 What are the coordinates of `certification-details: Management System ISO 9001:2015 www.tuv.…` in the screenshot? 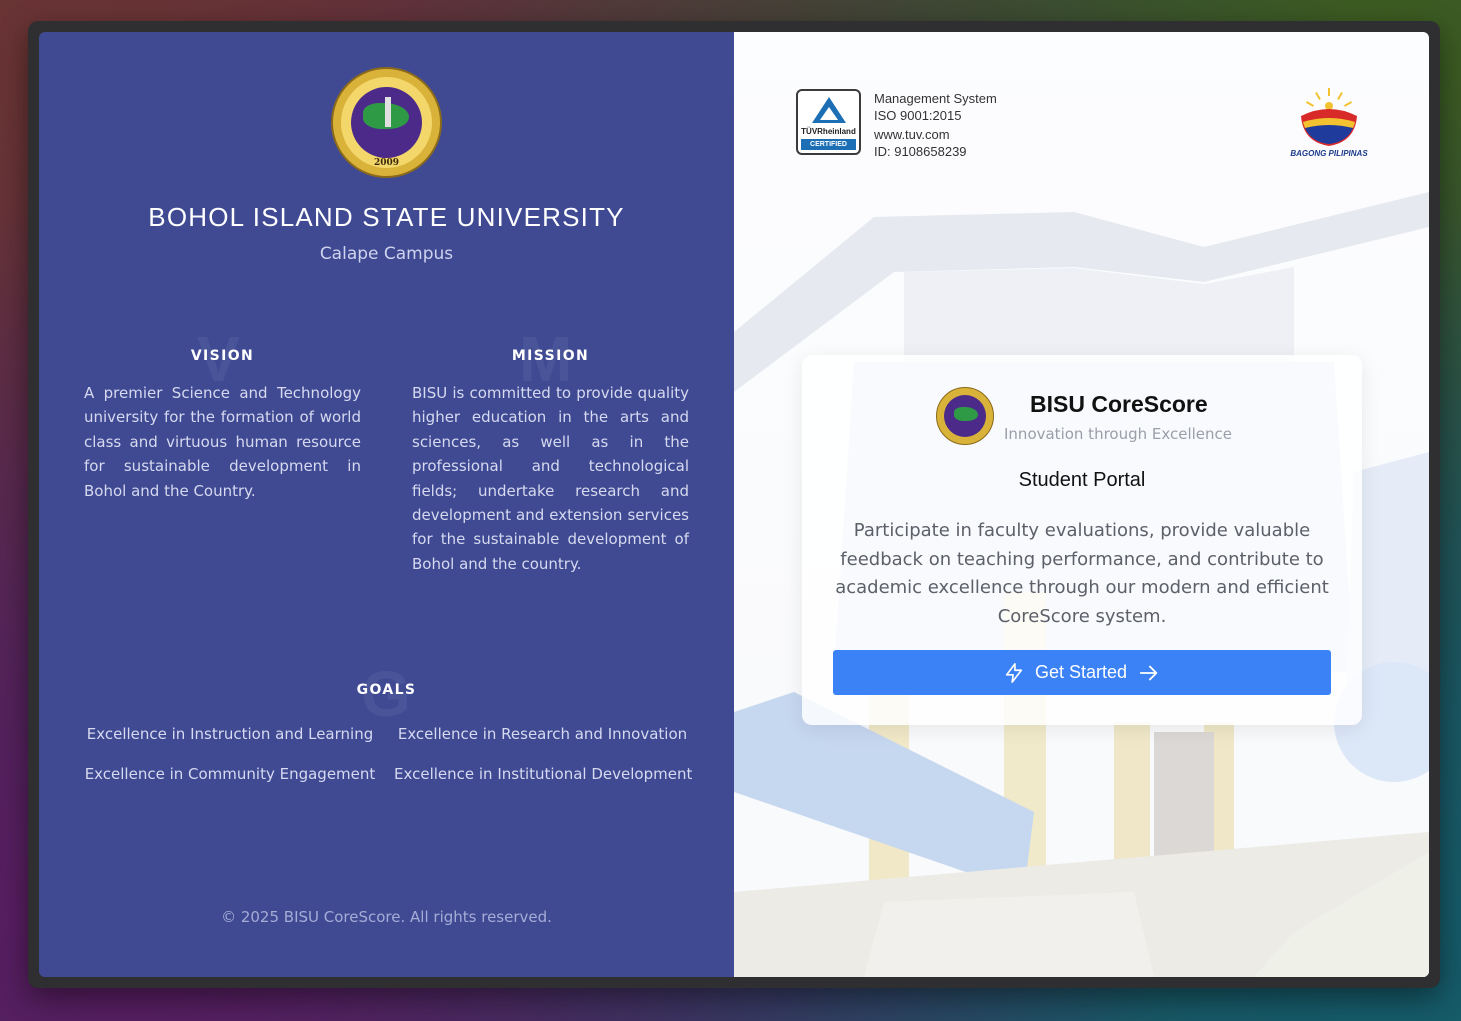 It's located at (935, 125).